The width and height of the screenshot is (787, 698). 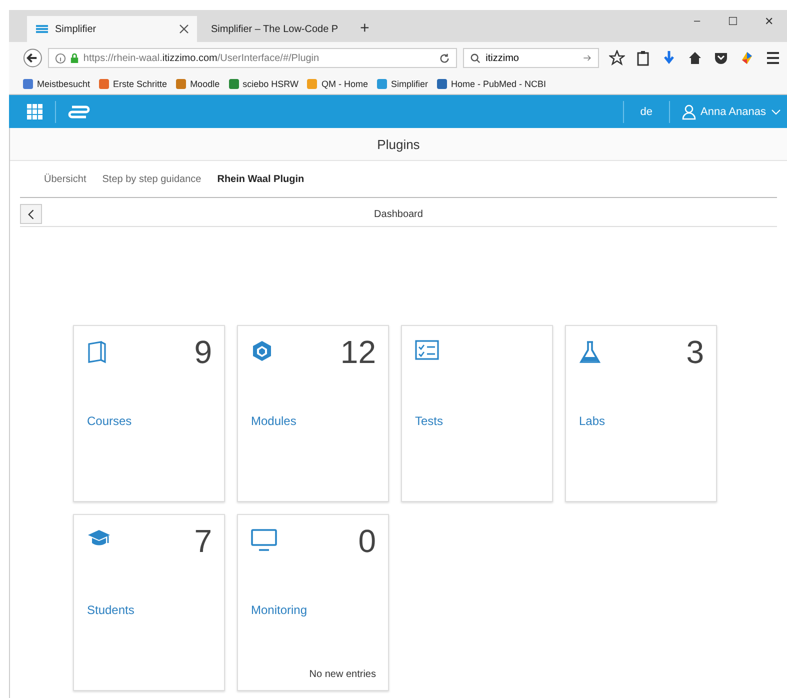 What do you see at coordinates (617, 58) in the screenshot?
I see `star-icon` at bounding box center [617, 58].